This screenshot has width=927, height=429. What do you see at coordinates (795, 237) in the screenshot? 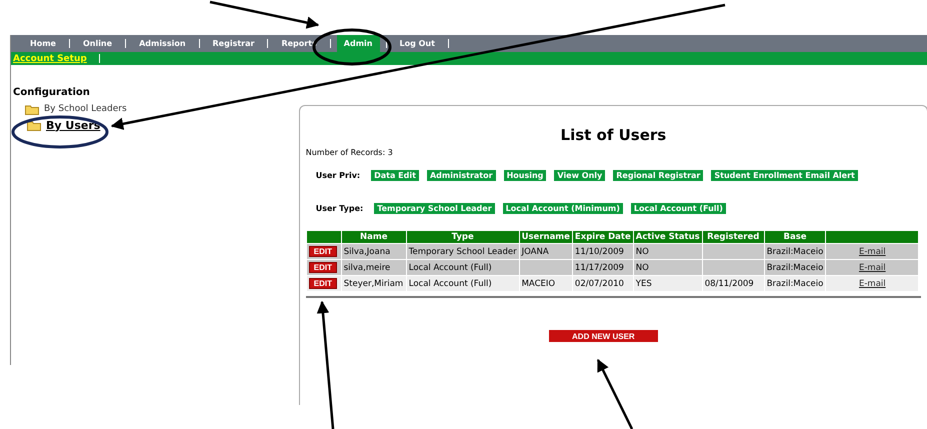
I see `column-header: Base` at bounding box center [795, 237].